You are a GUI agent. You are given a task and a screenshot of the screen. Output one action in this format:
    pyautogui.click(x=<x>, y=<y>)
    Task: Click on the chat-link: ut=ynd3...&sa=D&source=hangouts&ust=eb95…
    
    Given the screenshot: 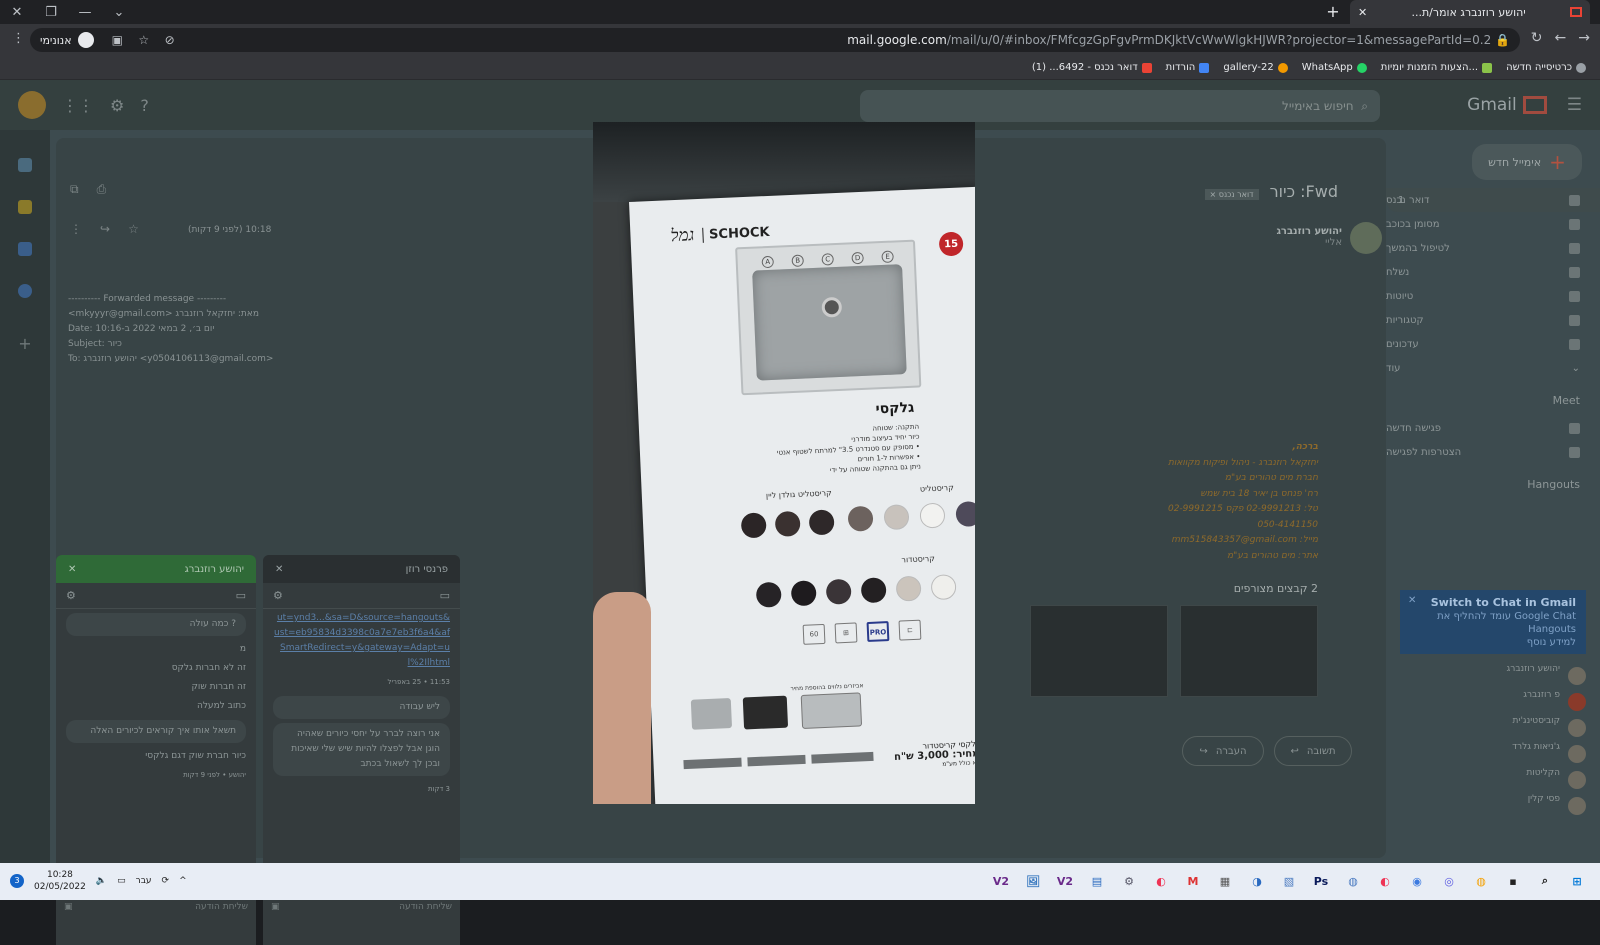 What is the action you would take?
    pyautogui.click(x=361, y=641)
    